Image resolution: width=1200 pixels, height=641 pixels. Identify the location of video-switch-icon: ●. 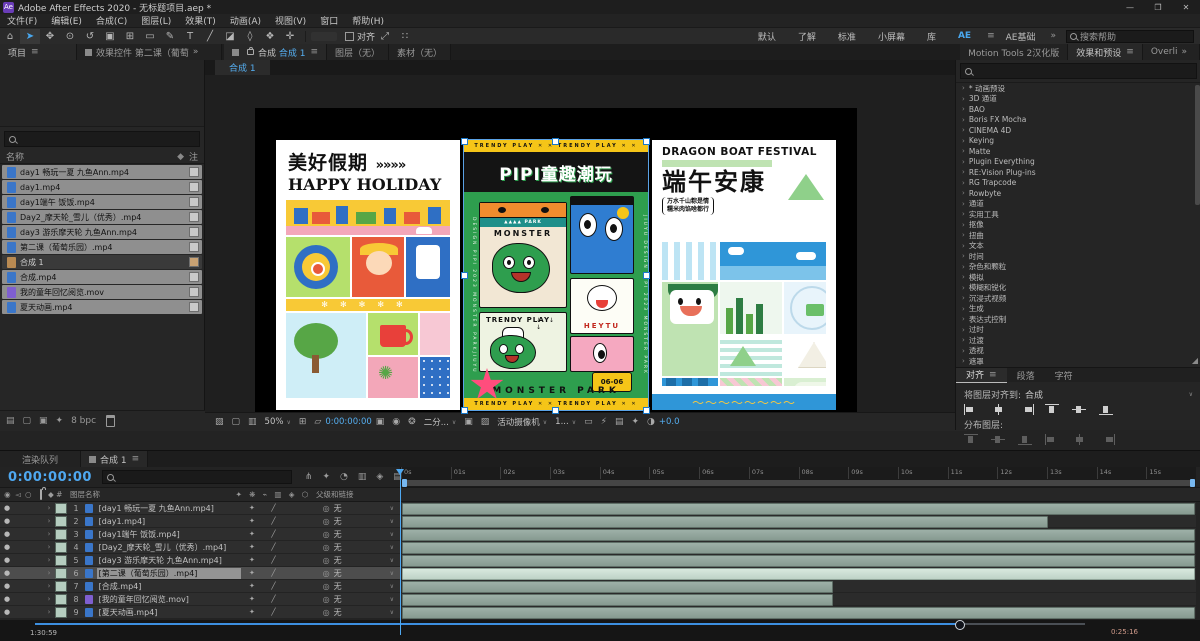
(7, 560).